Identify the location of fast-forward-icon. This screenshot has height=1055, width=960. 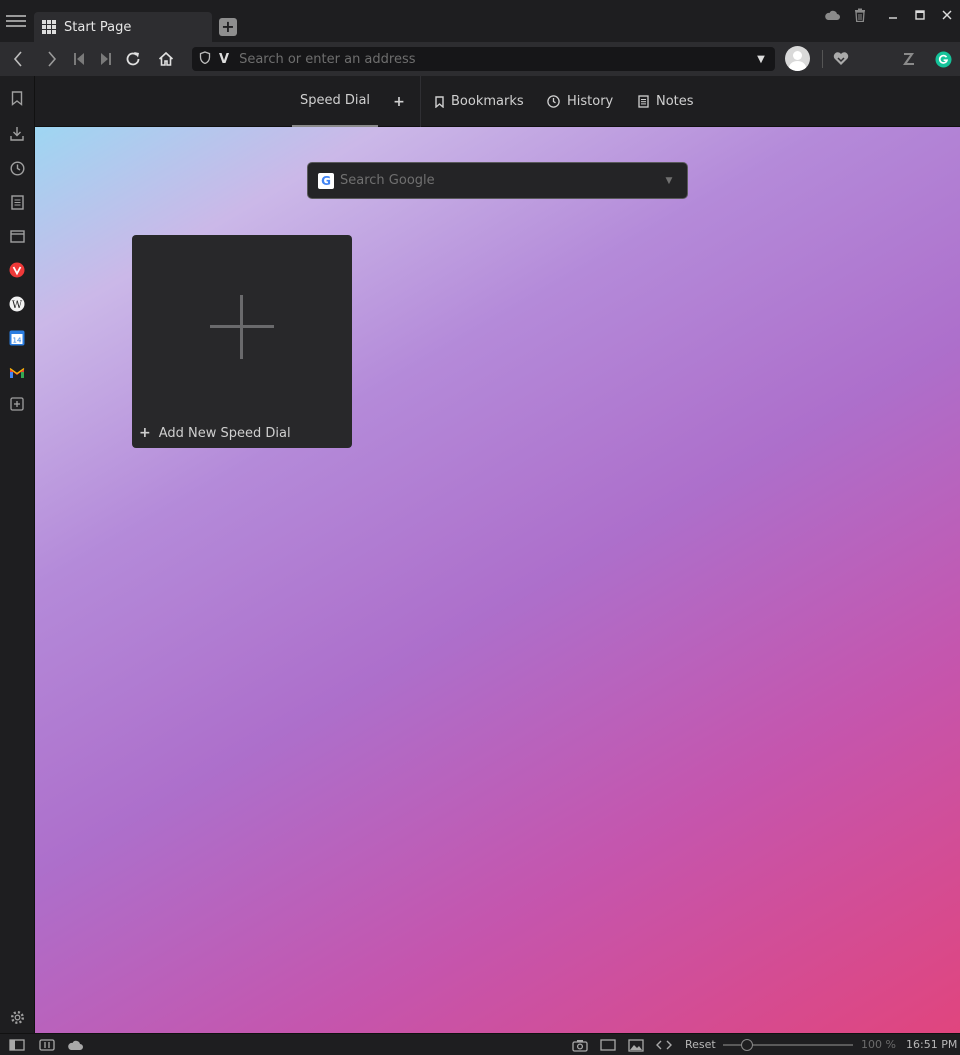
(105, 59).